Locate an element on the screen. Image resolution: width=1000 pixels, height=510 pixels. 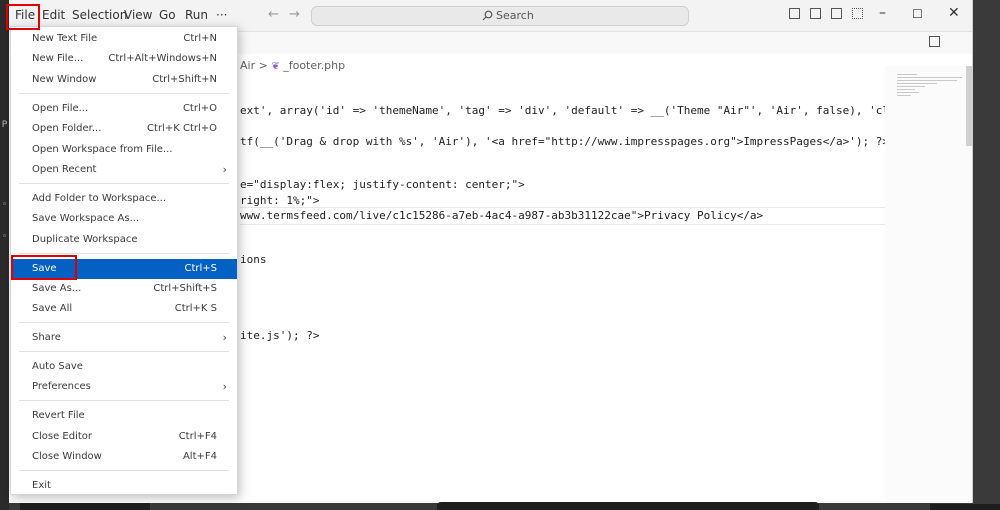
menu-item-label: Duplicate Workspace is located at coordinates (85, 239).